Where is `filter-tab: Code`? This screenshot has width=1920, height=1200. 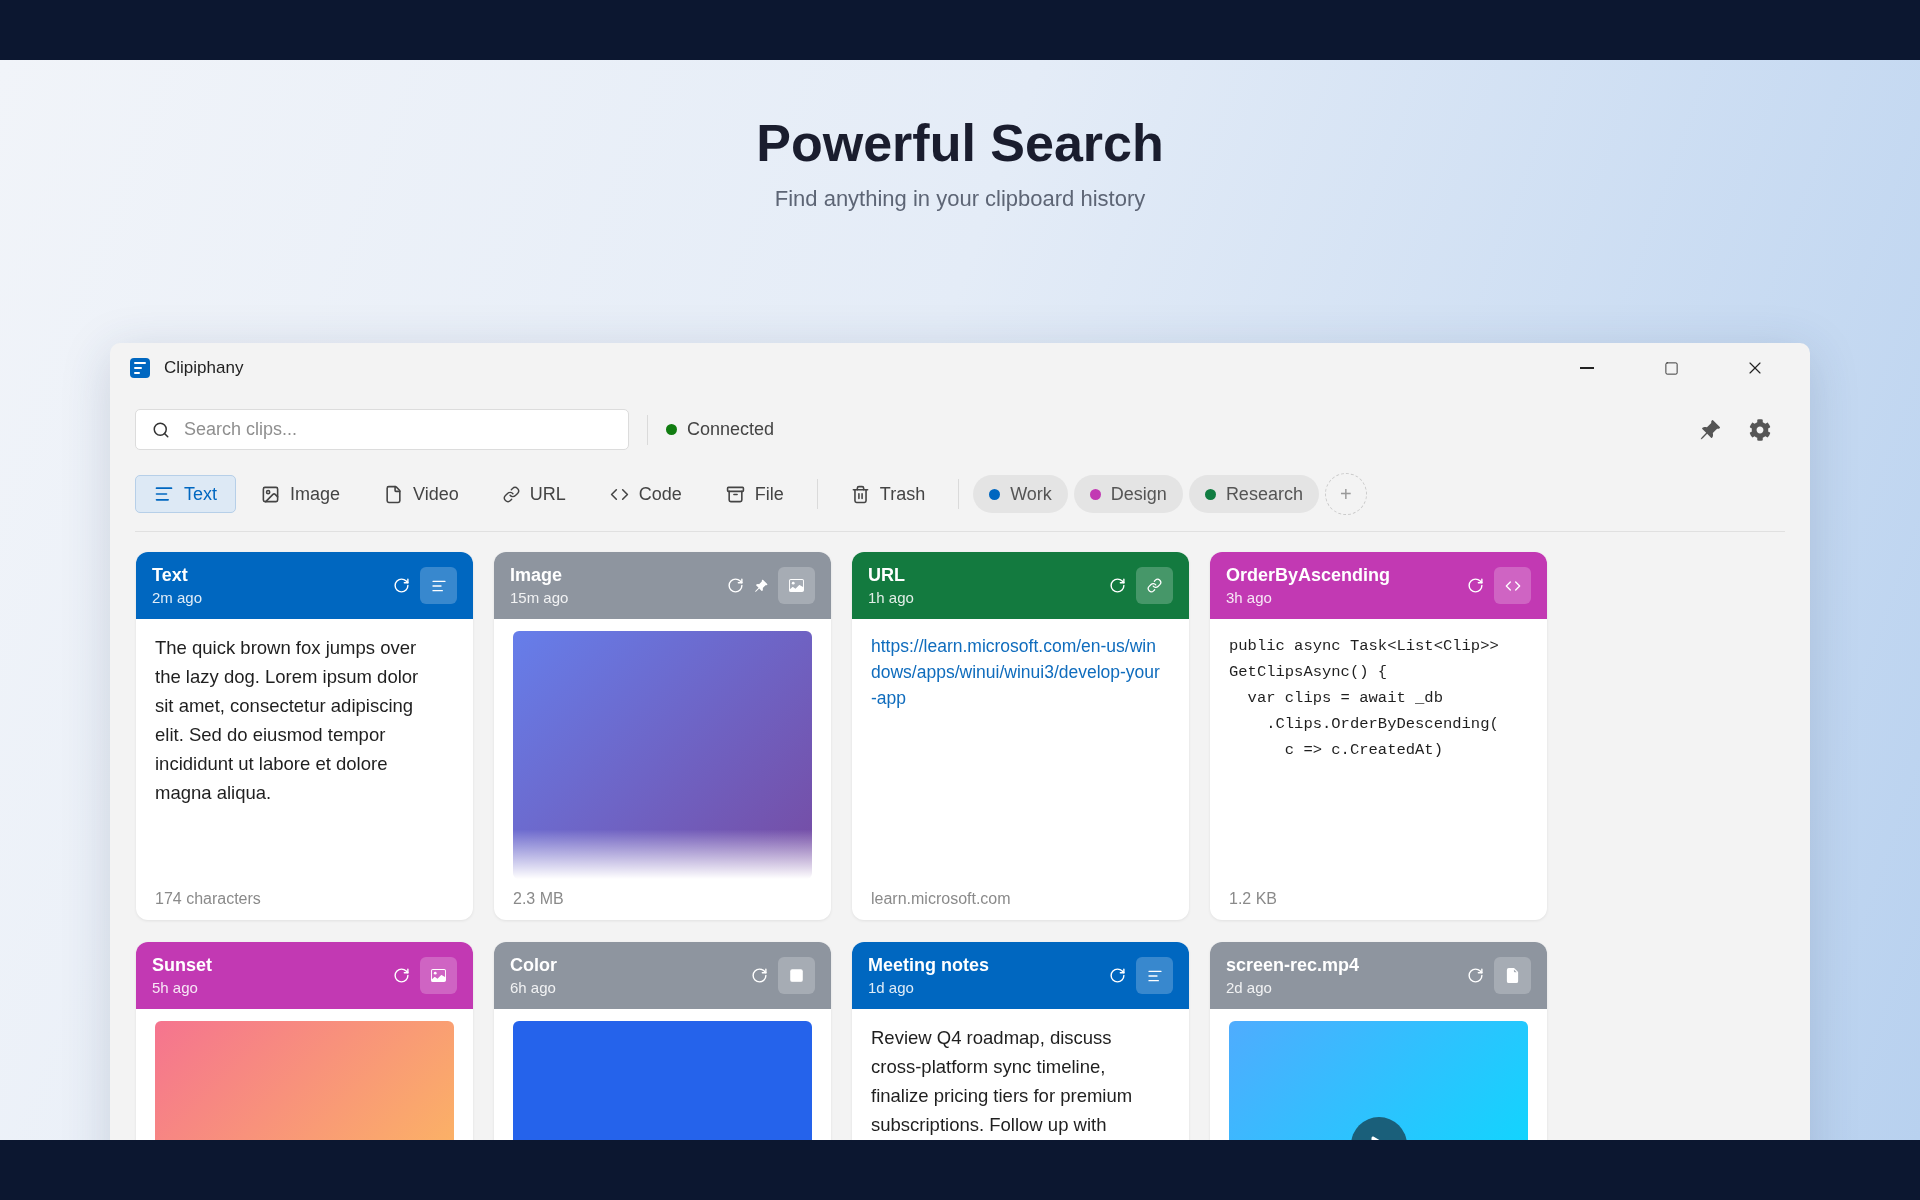
filter-tab: Code is located at coordinates (645, 494).